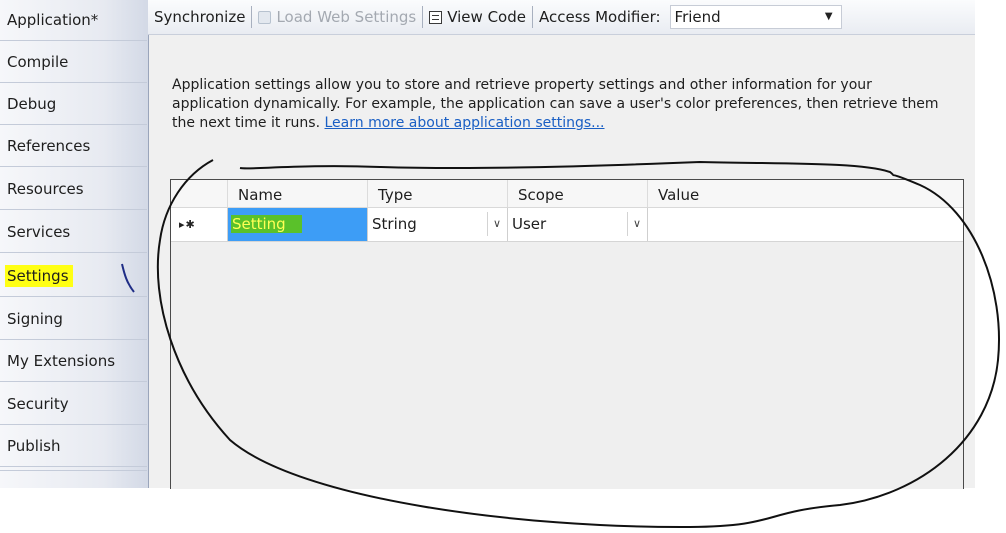  I want to click on new-row-marker: ▸✱, so click(199, 224).